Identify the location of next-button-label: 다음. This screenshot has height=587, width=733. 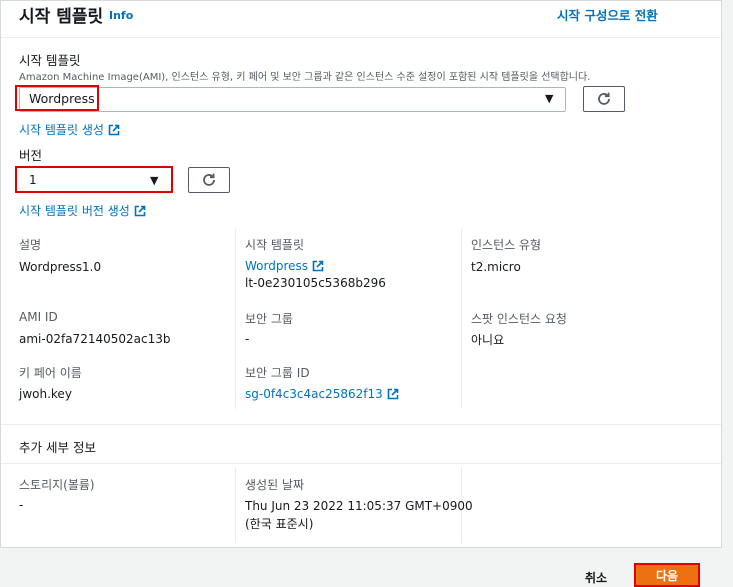
(667, 575).